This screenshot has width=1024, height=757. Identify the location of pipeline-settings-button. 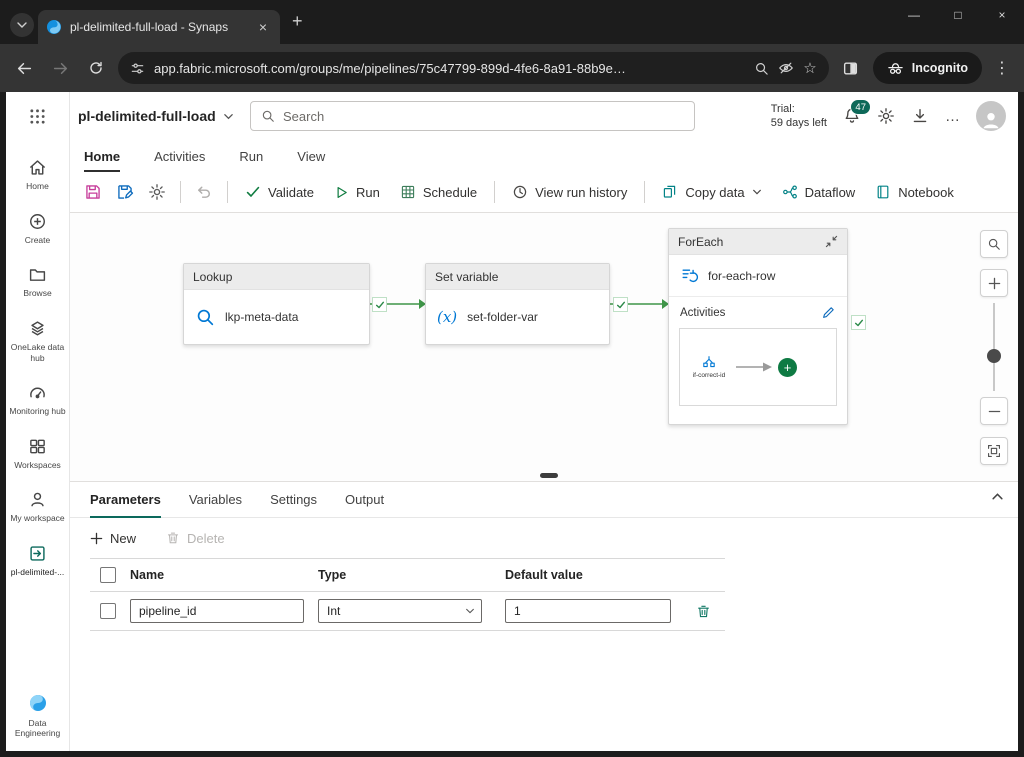
(157, 192).